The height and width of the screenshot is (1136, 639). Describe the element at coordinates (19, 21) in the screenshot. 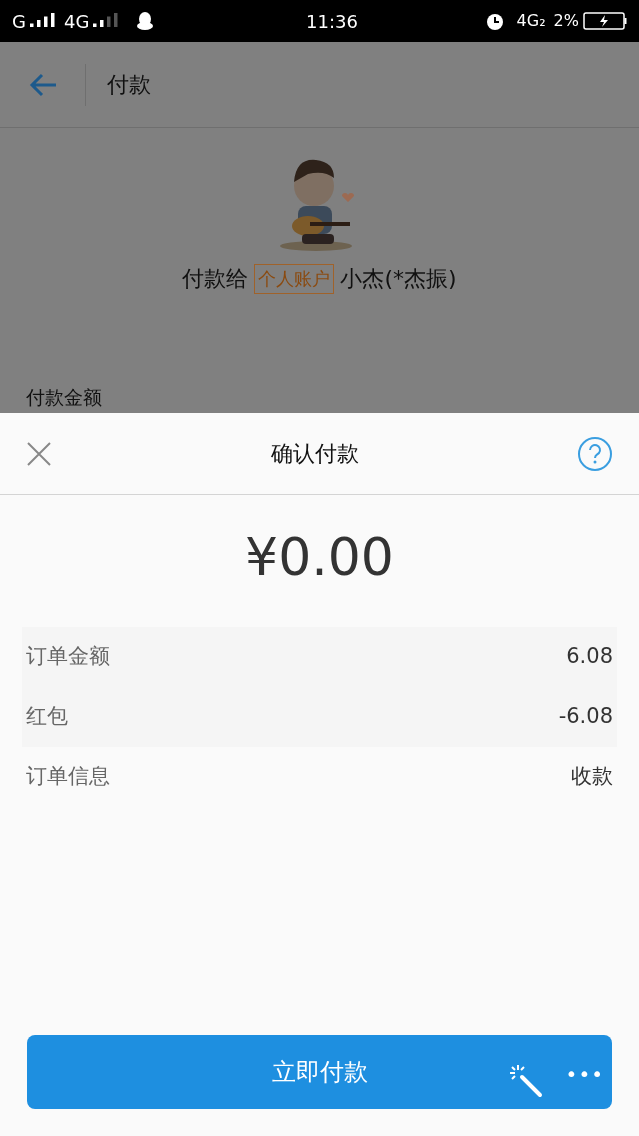

I see `carrier-label: G` at that location.